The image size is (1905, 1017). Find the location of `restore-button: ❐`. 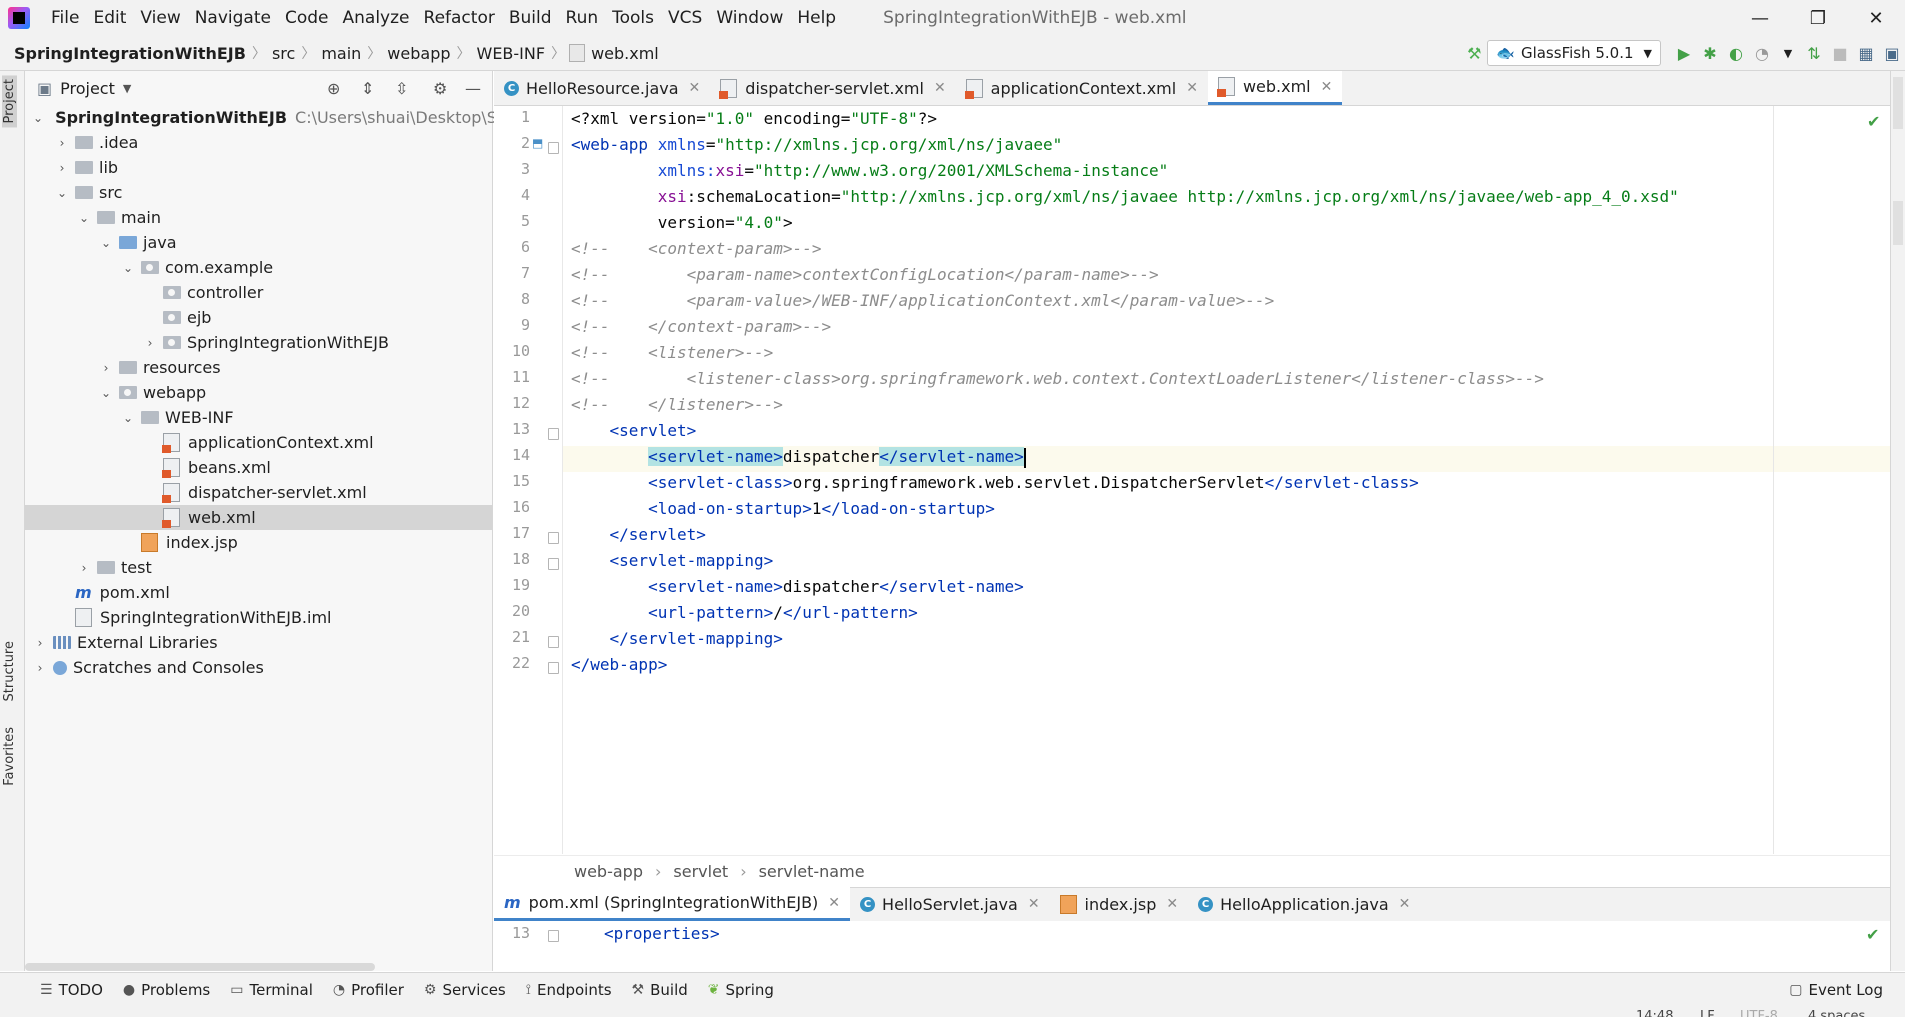

restore-button: ❐ is located at coordinates (1818, 18).